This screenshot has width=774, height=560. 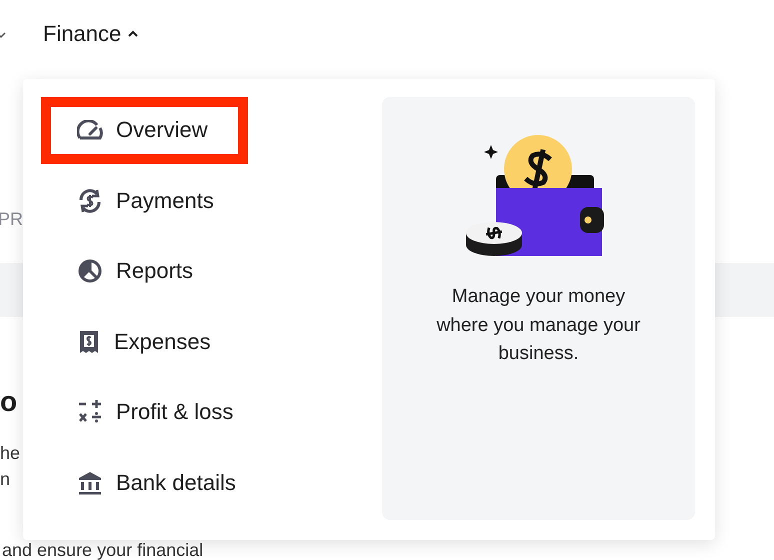 I want to click on pie-chart-icon, so click(x=90, y=271).